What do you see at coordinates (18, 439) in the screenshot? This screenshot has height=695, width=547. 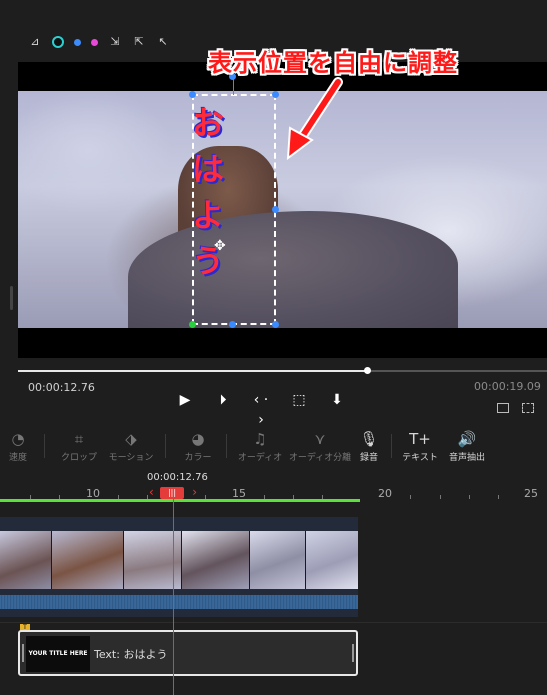 I see `speed-icon: ◔` at bounding box center [18, 439].